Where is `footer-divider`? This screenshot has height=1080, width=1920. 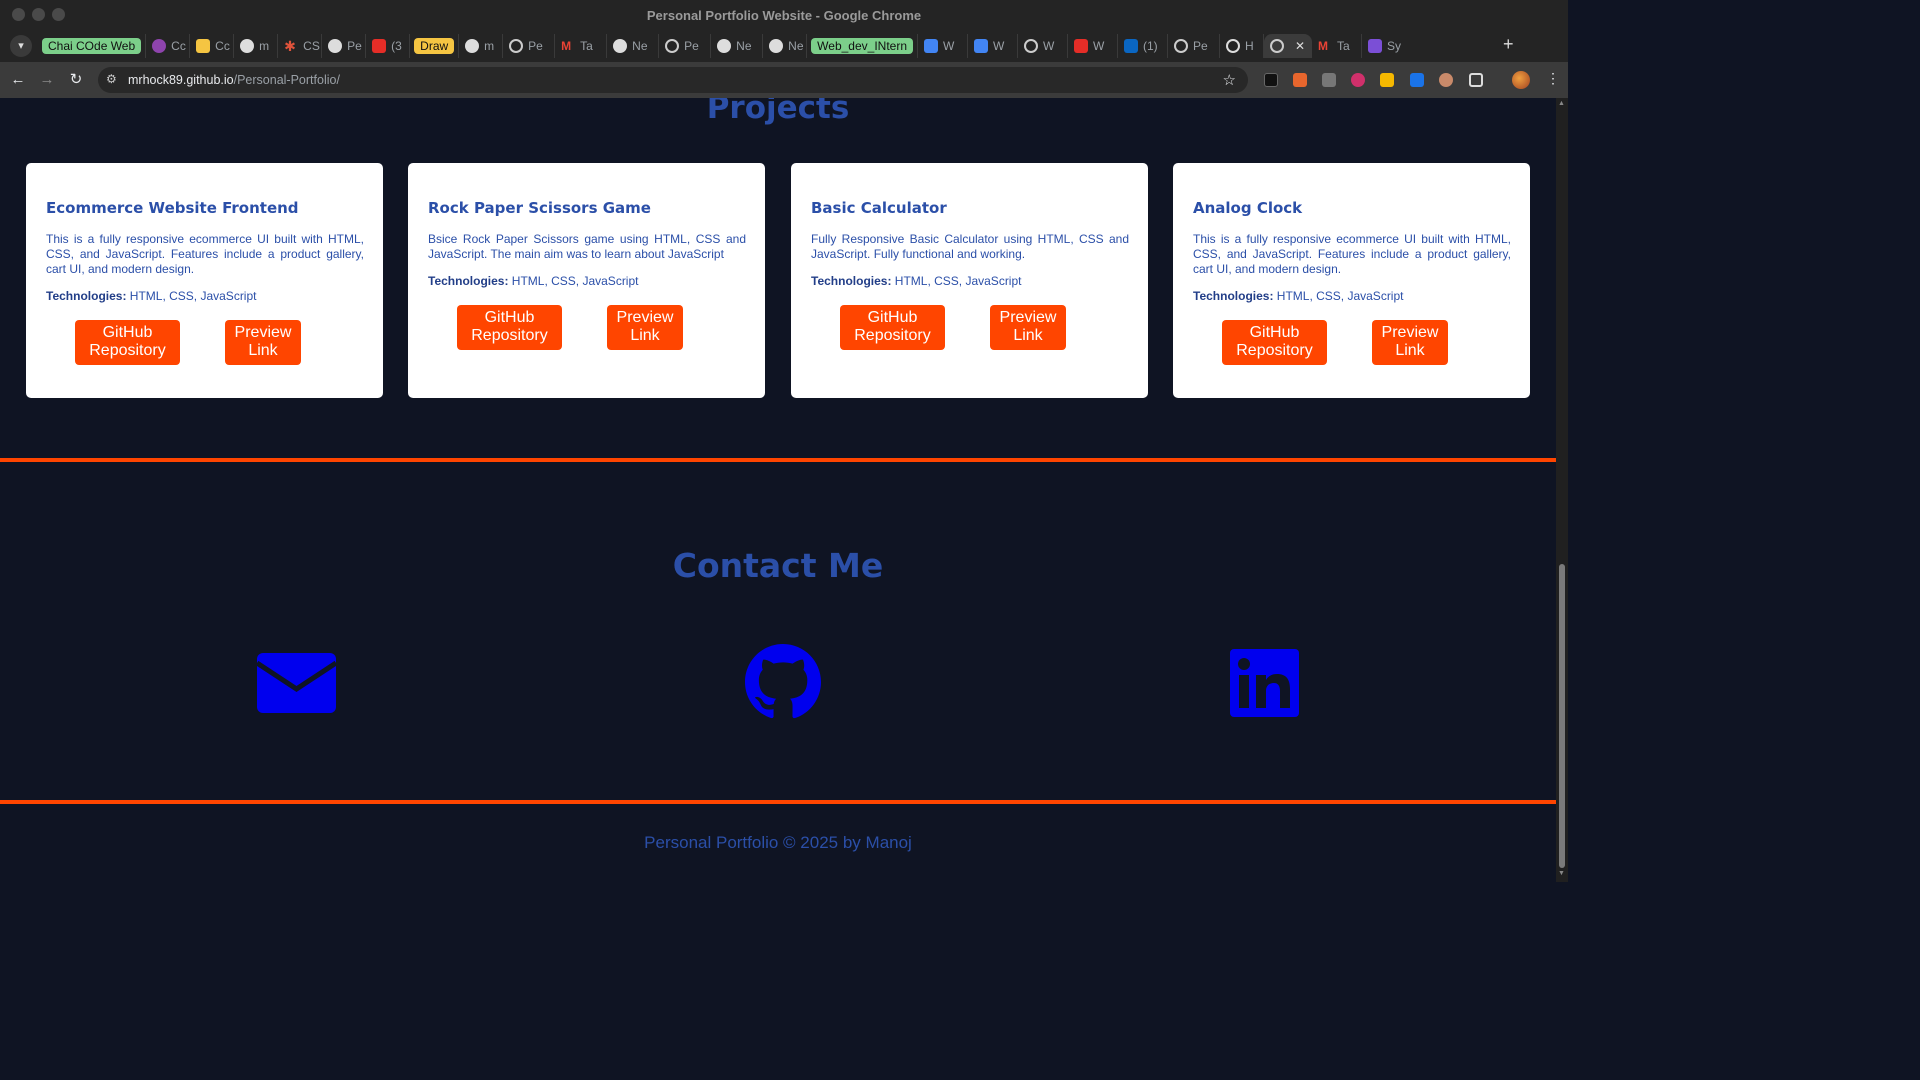 footer-divider is located at coordinates (778, 802).